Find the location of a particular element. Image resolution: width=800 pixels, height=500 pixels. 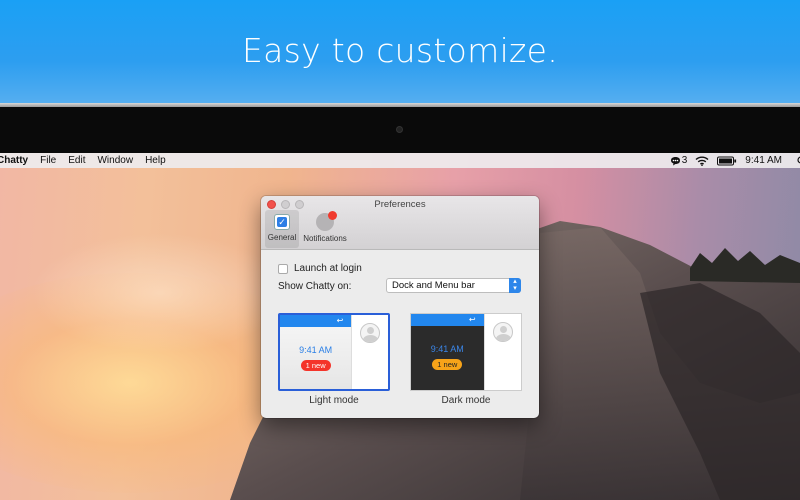

dark-mode-option: ↩ 9:41 AM 1 new is located at coordinates (466, 352).